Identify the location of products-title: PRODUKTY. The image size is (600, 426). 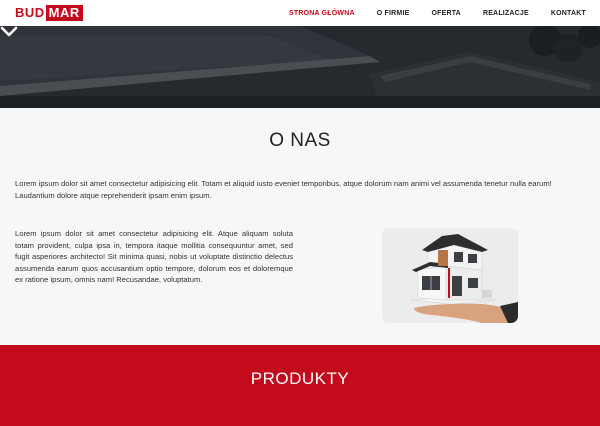
(300, 378).